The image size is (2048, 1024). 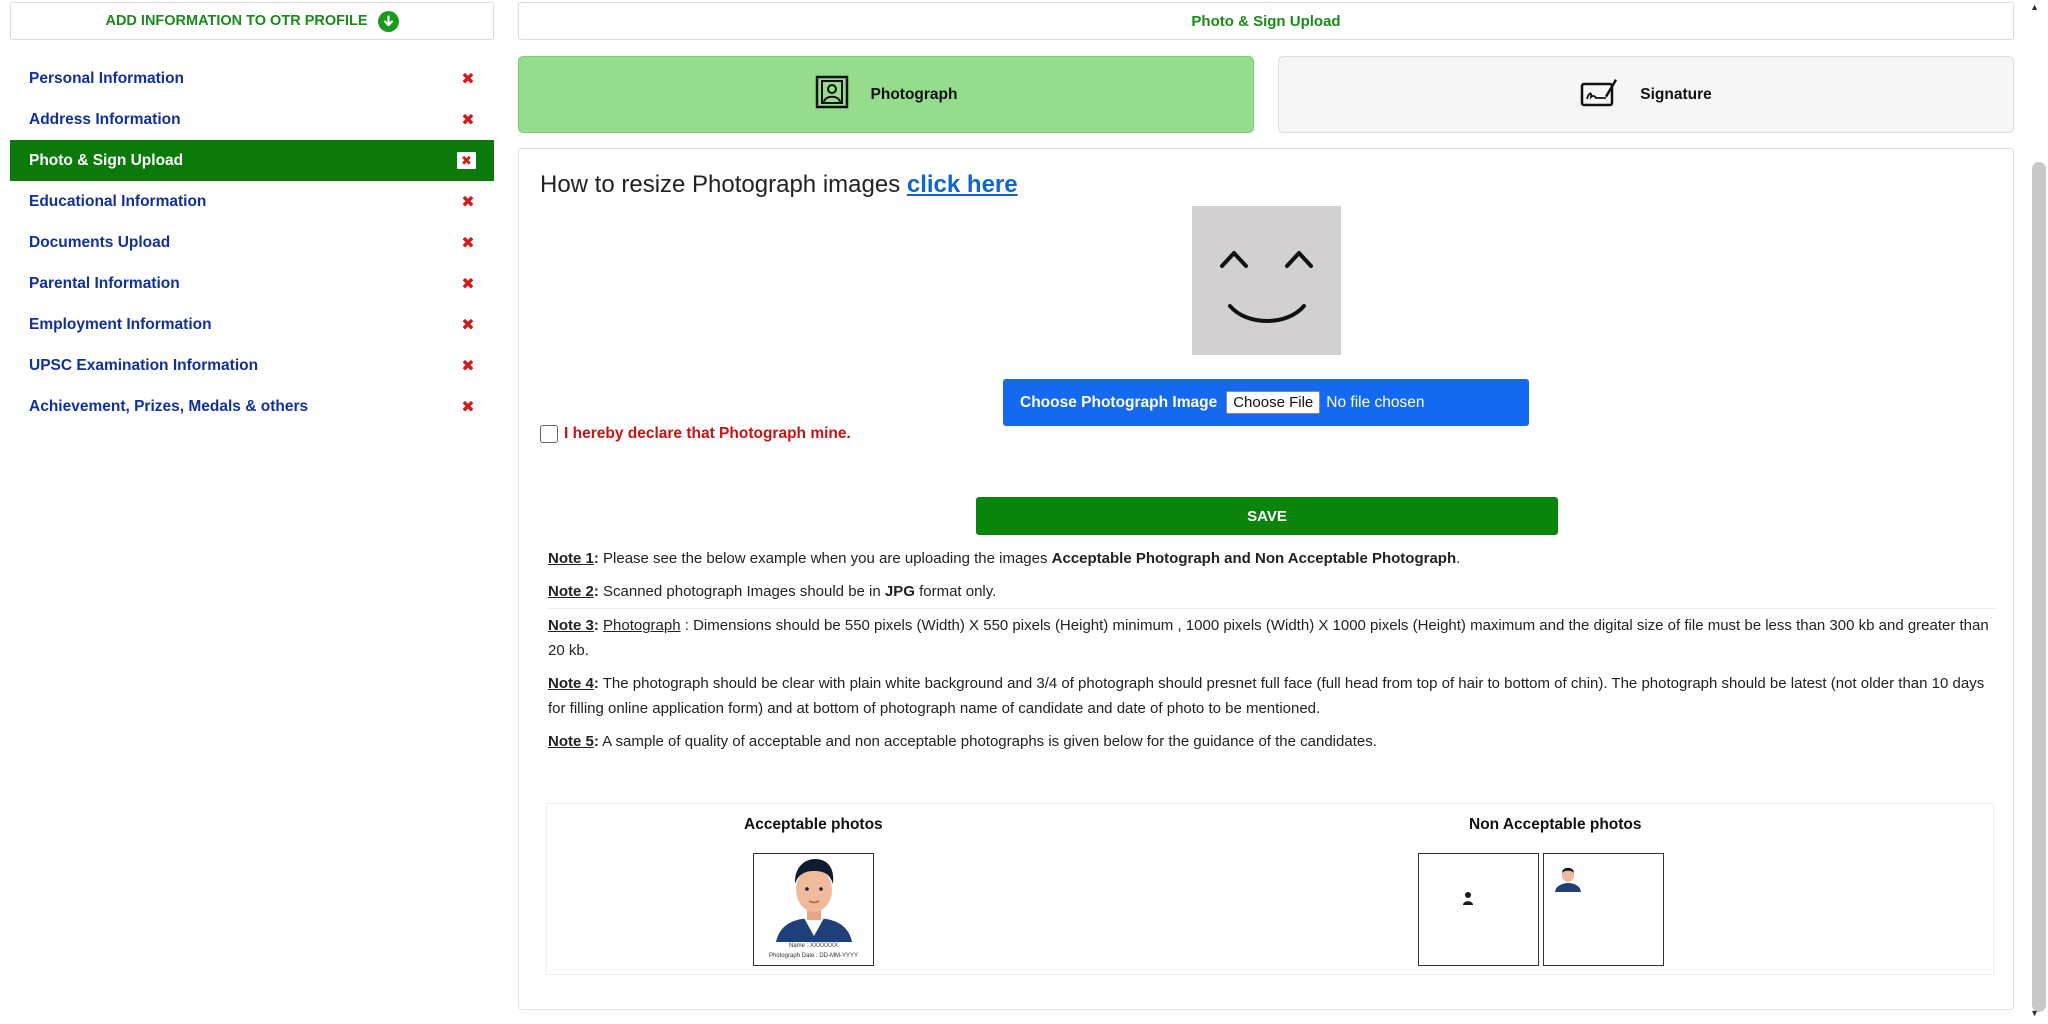 I want to click on acceptable-photos-title: Acceptable photos, so click(x=813, y=824).